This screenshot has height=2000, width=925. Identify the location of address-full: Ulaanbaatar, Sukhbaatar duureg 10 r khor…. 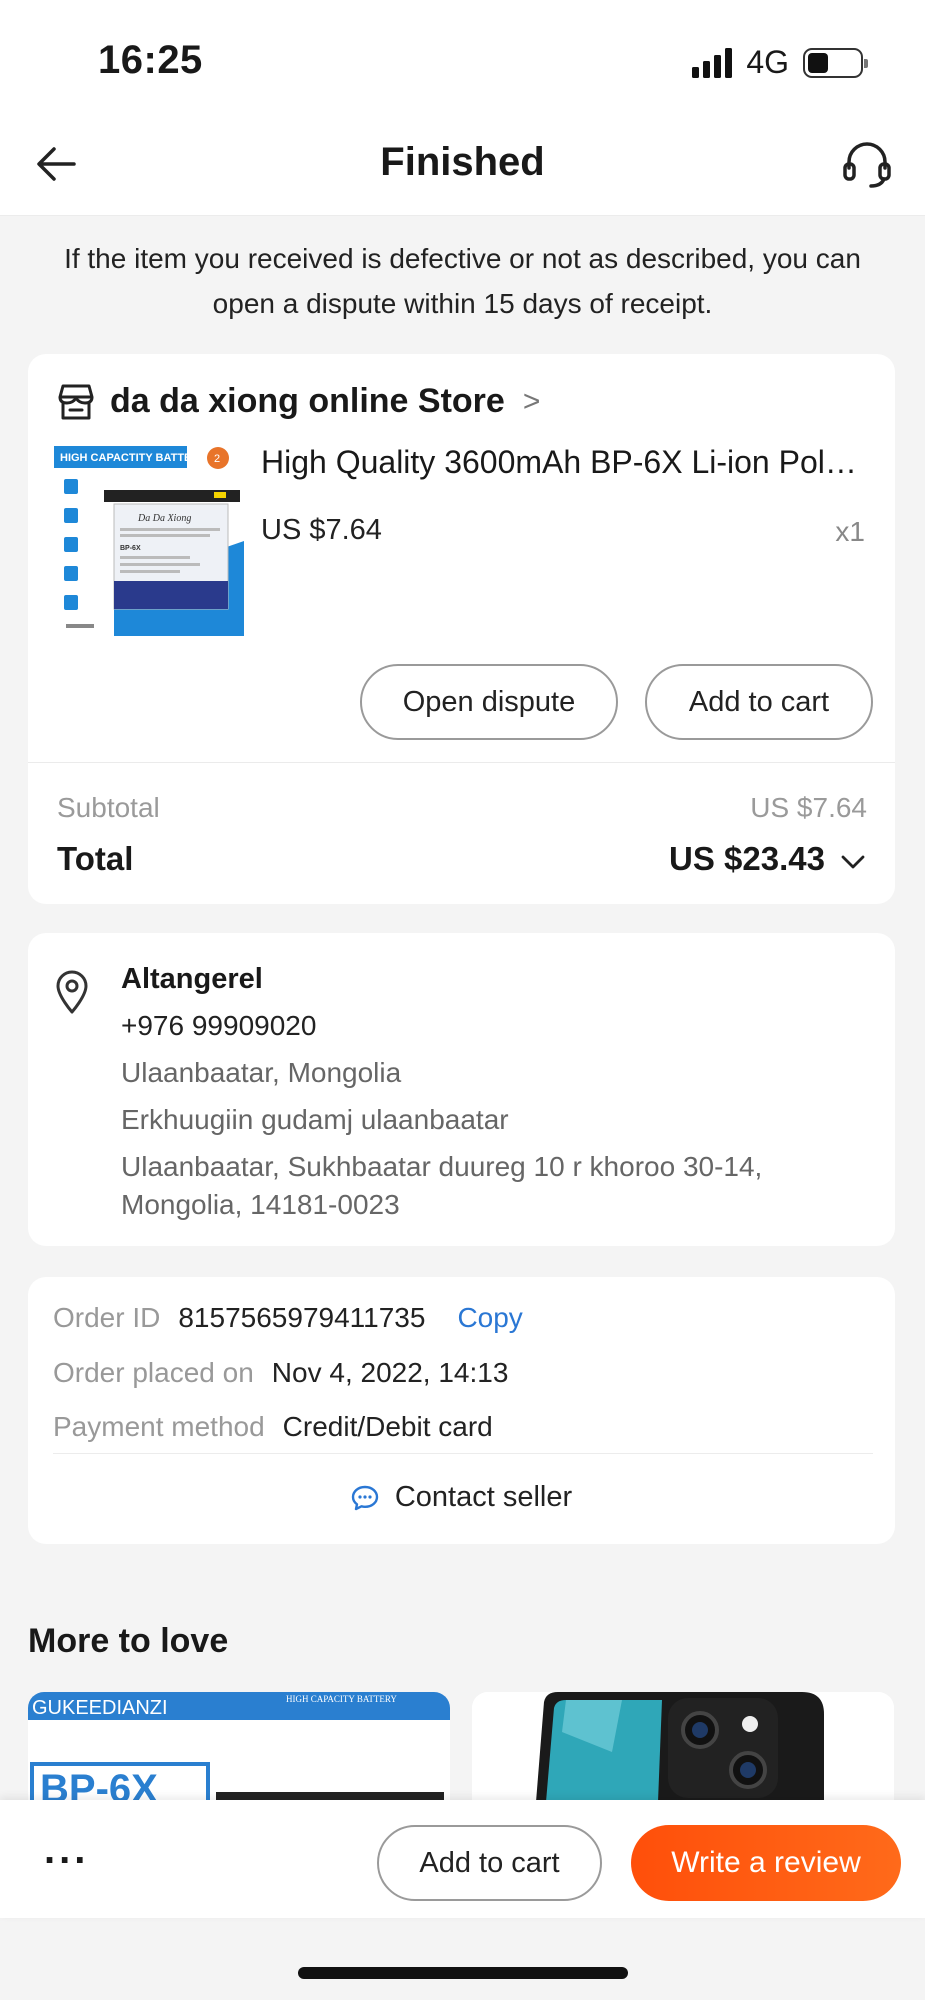
(442, 1185).